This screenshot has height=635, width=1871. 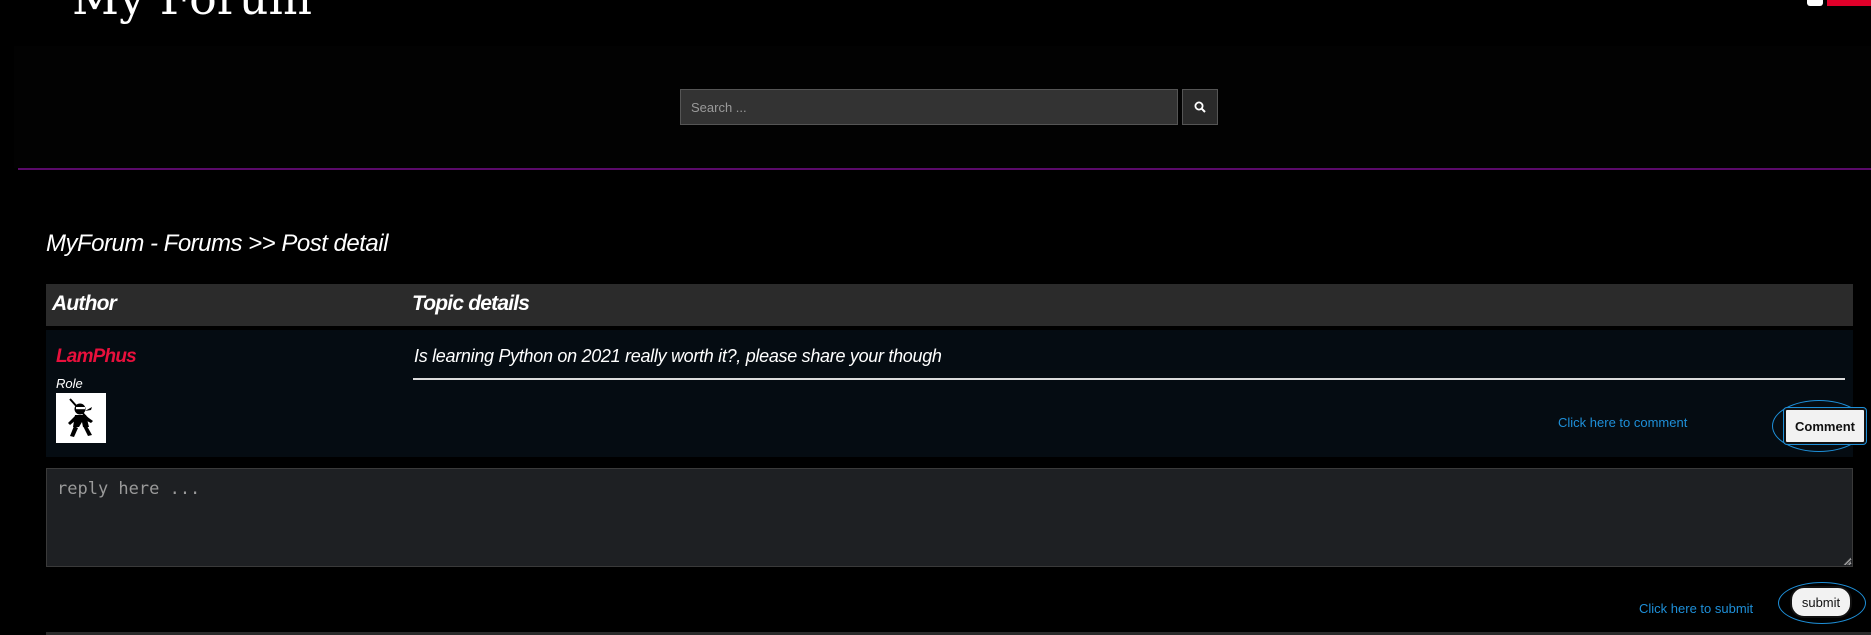 What do you see at coordinates (929, 107) in the screenshot?
I see `search-input` at bounding box center [929, 107].